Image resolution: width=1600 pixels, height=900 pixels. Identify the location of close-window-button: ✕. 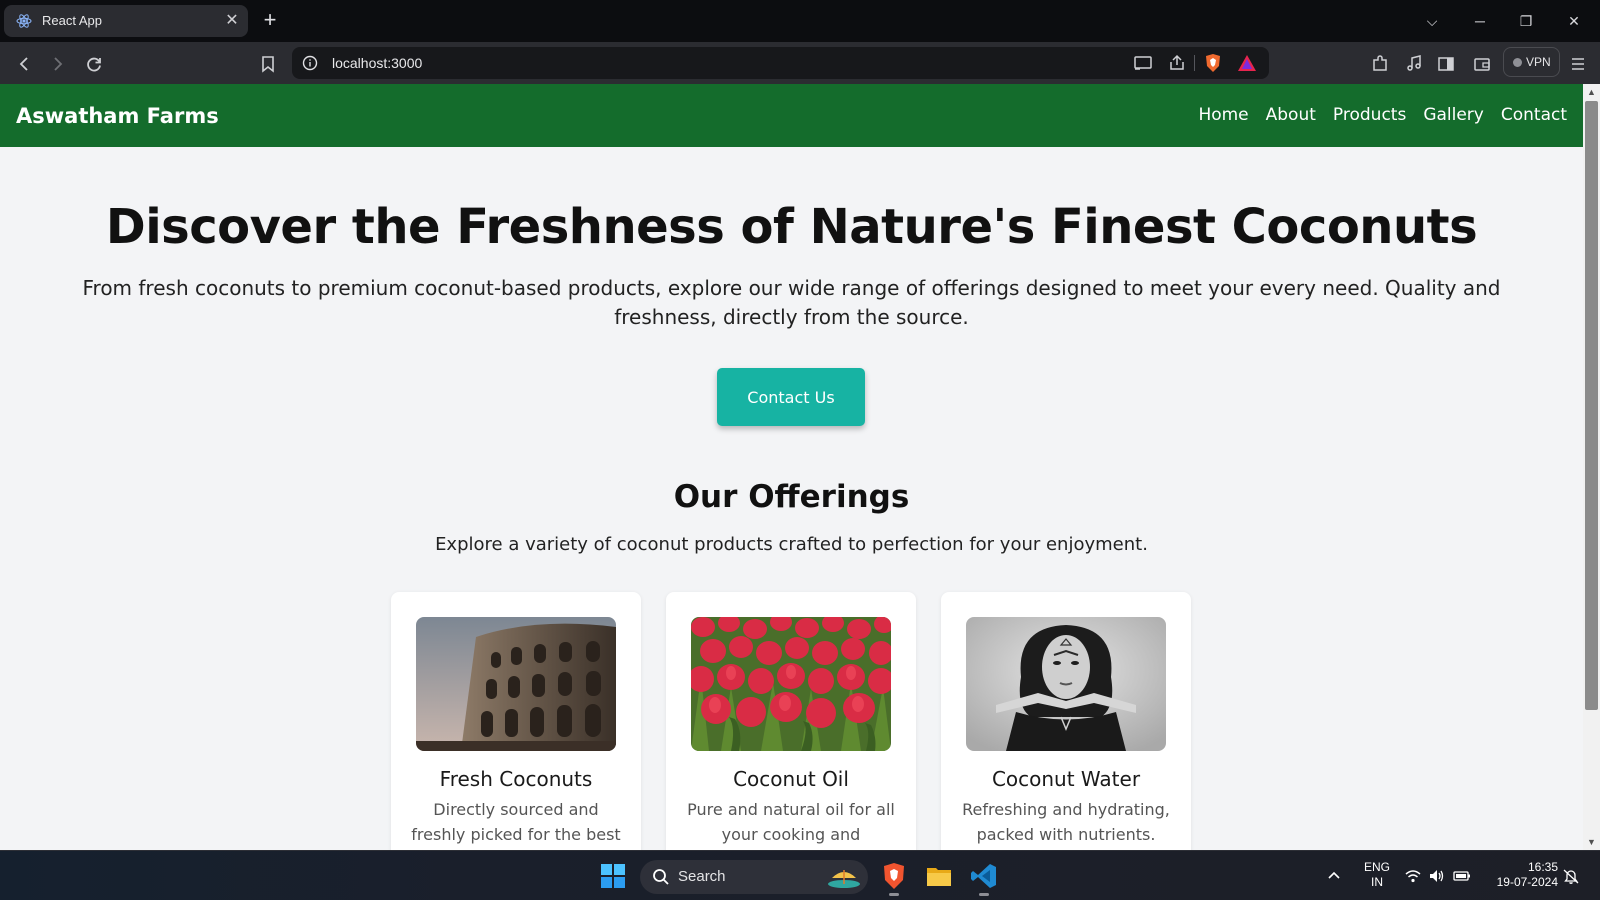
(1574, 21).